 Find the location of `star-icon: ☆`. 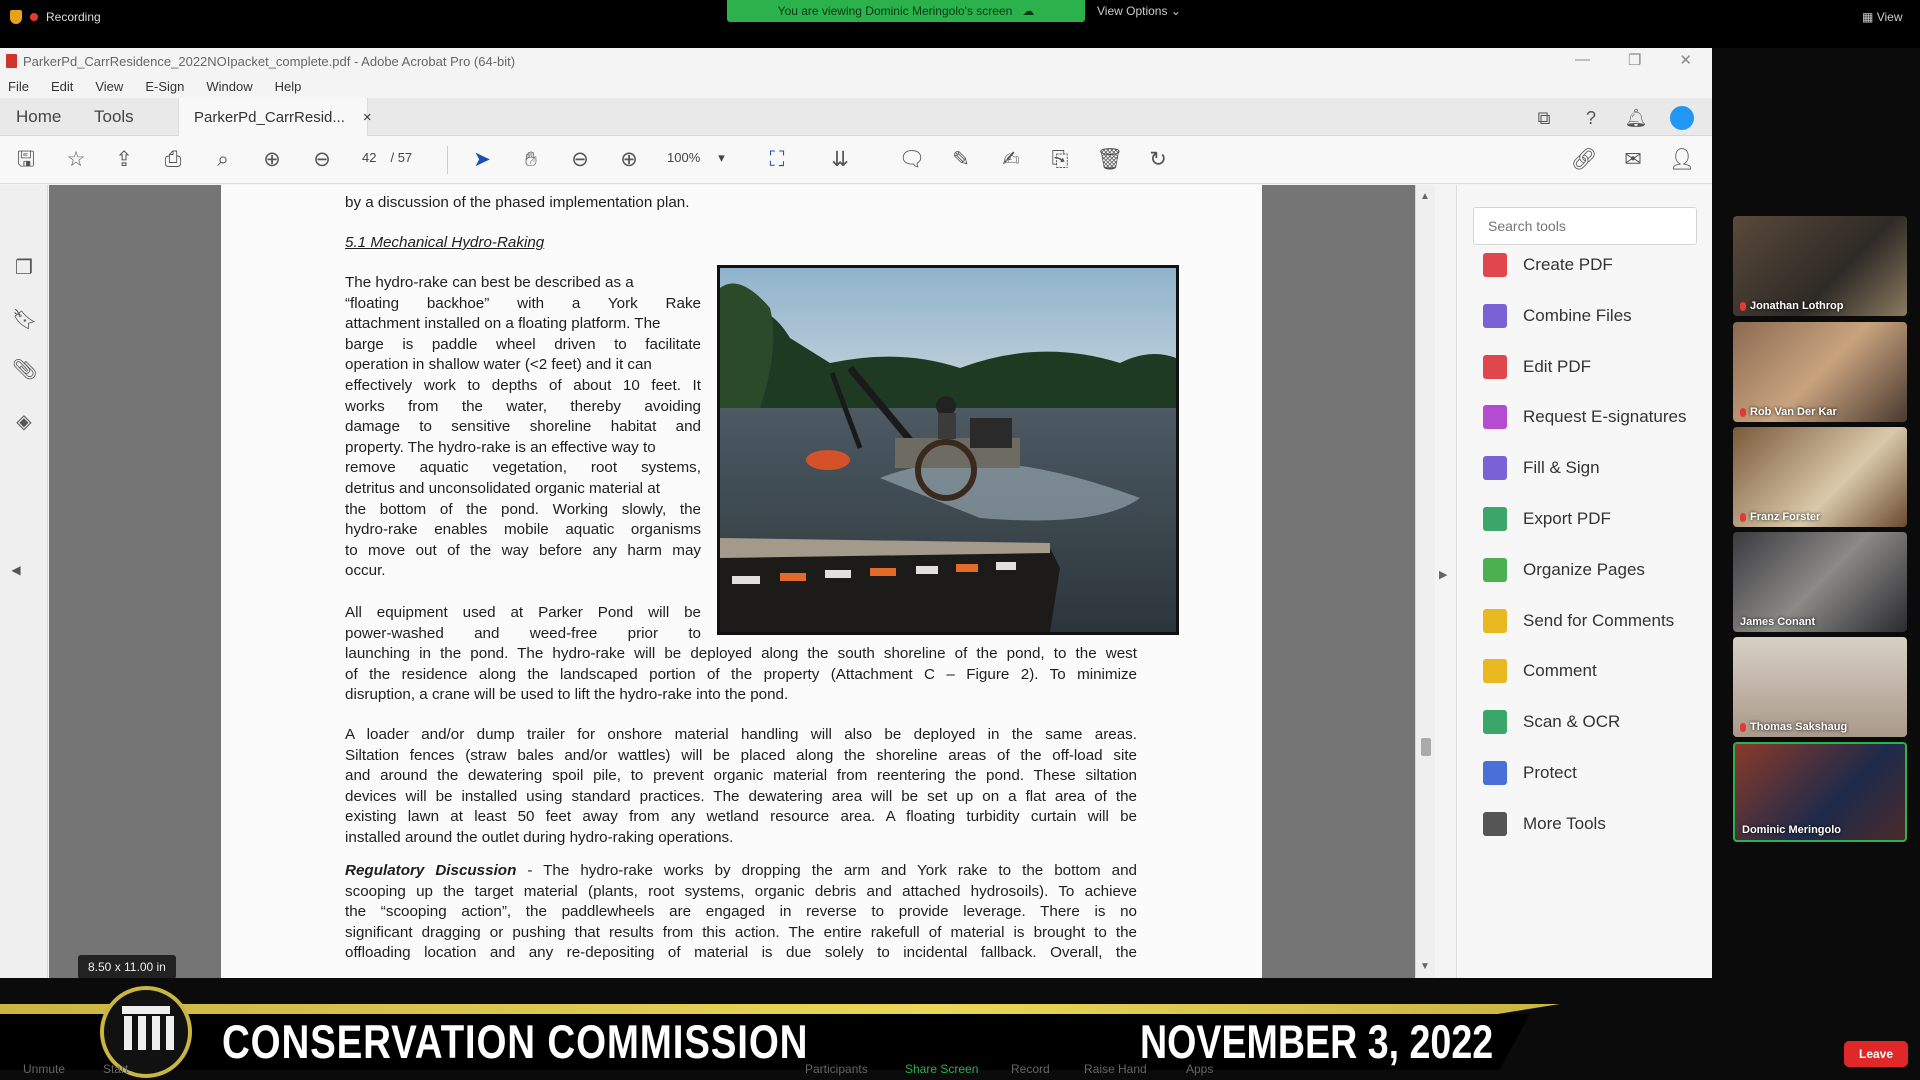

star-icon: ☆ is located at coordinates (76, 160).